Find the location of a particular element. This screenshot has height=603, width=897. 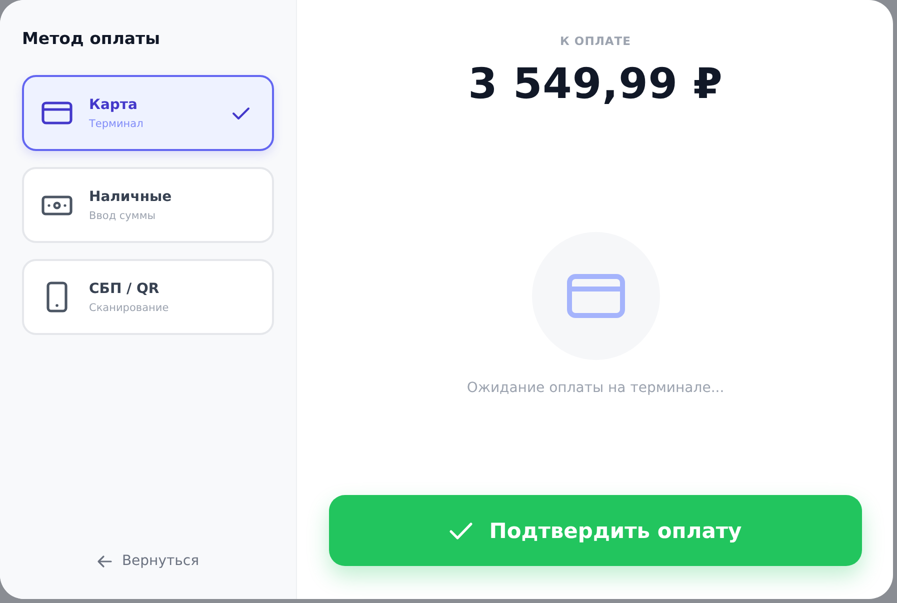

method-title: Наличные is located at coordinates (131, 197).